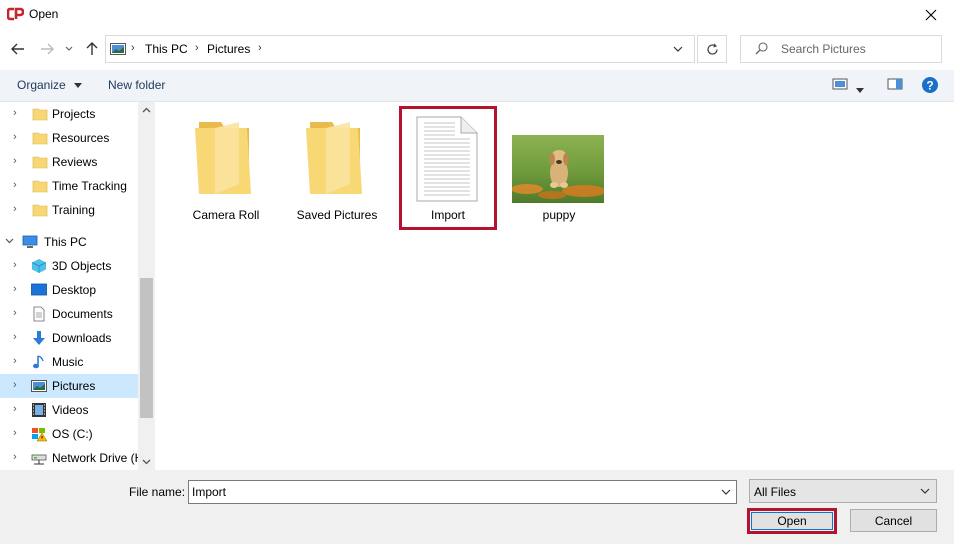 Image resolution: width=954 pixels, height=544 pixels. What do you see at coordinates (72, 434) in the screenshot?
I see `sidebar-item-label: OS (C:)` at bounding box center [72, 434].